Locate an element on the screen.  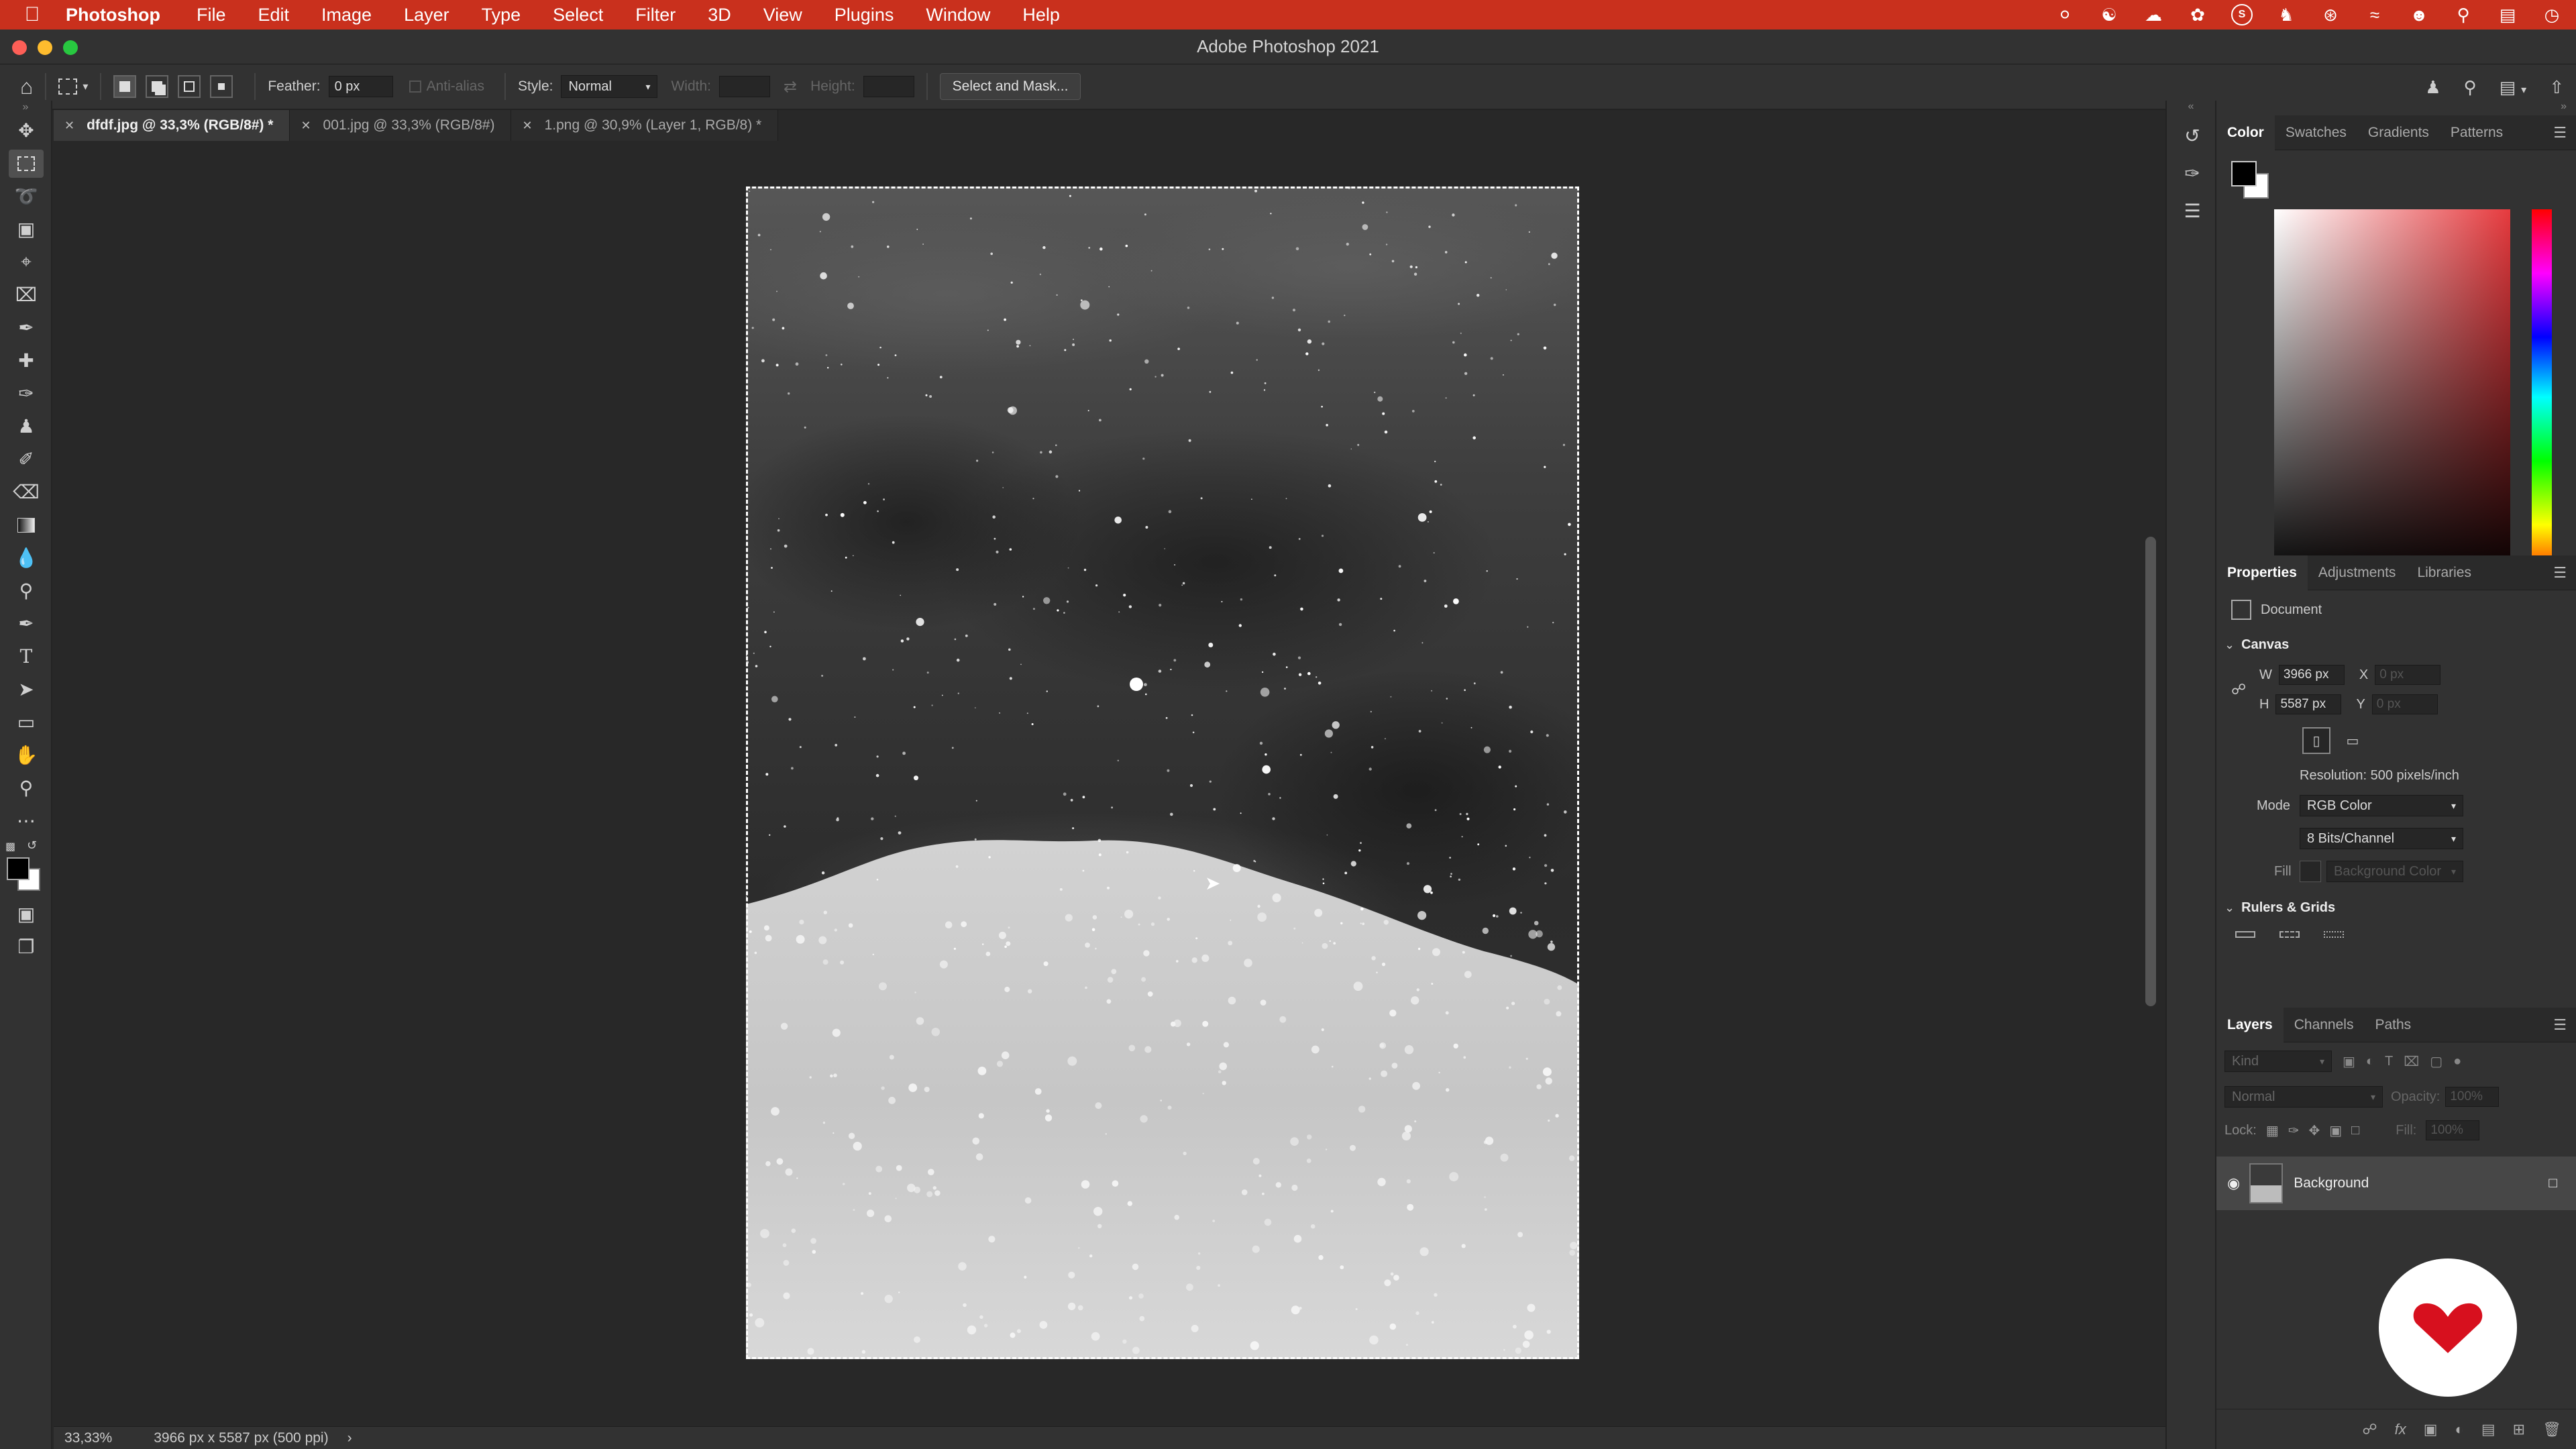
mode-dropdown: RGB Color ▾ is located at coordinates (2381, 805).